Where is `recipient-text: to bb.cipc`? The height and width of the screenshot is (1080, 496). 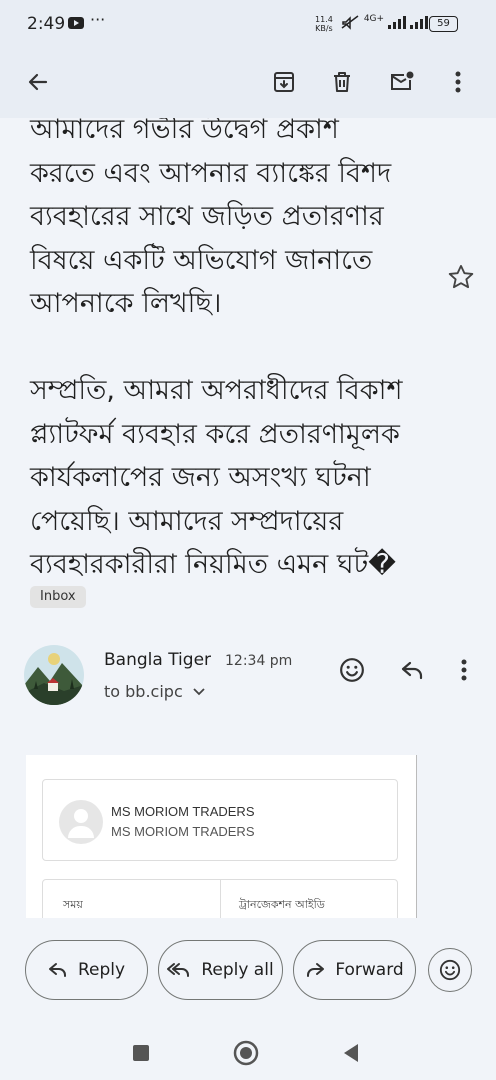
recipient-text: to bb.cipc is located at coordinates (143, 691).